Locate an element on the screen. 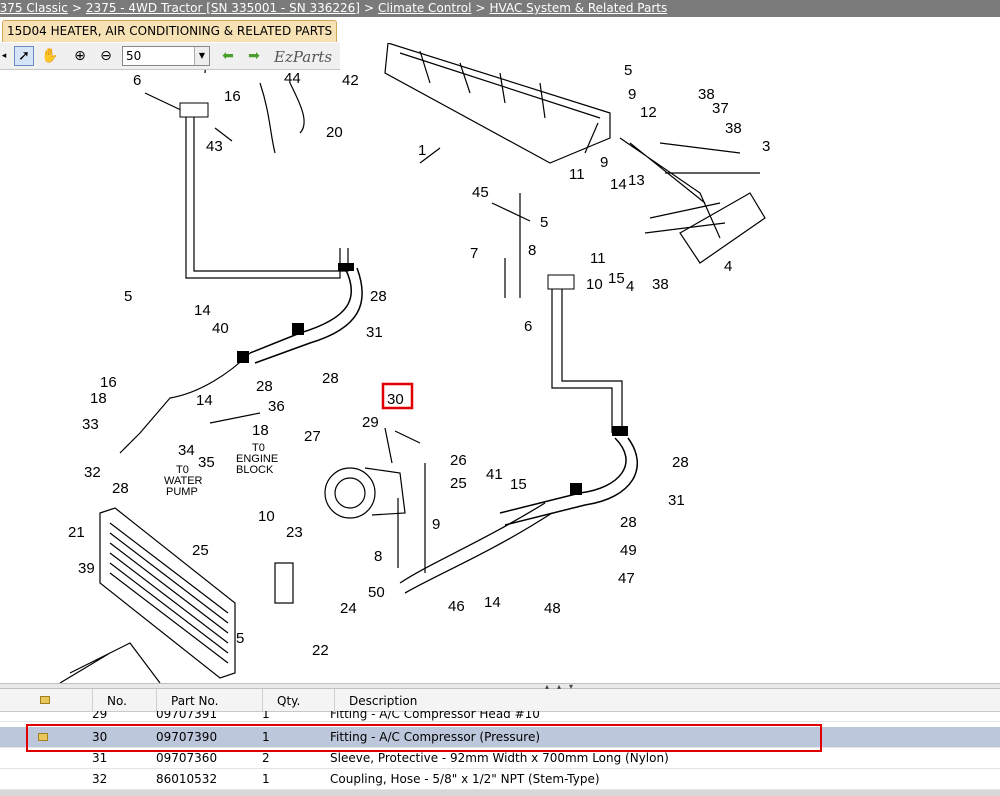  callout-39: 39 is located at coordinates (86, 568).